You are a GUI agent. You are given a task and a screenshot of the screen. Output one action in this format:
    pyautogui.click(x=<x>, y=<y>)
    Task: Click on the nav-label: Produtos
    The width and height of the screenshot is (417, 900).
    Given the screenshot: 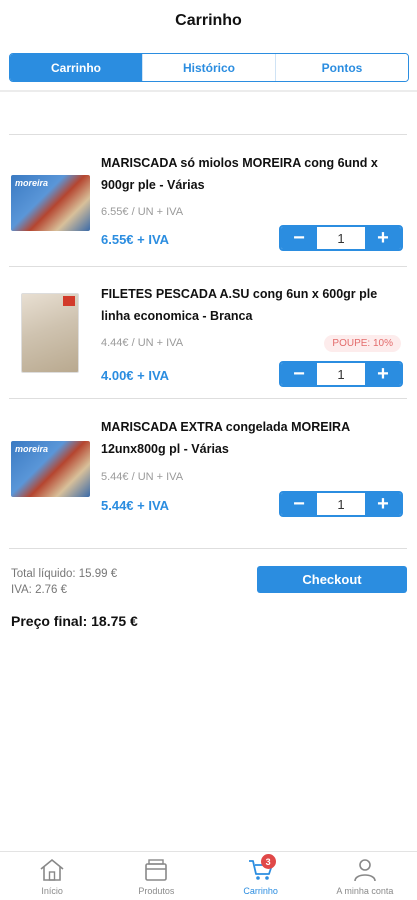 What is the action you would take?
    pyautogui.click(x=156, y=891)
    